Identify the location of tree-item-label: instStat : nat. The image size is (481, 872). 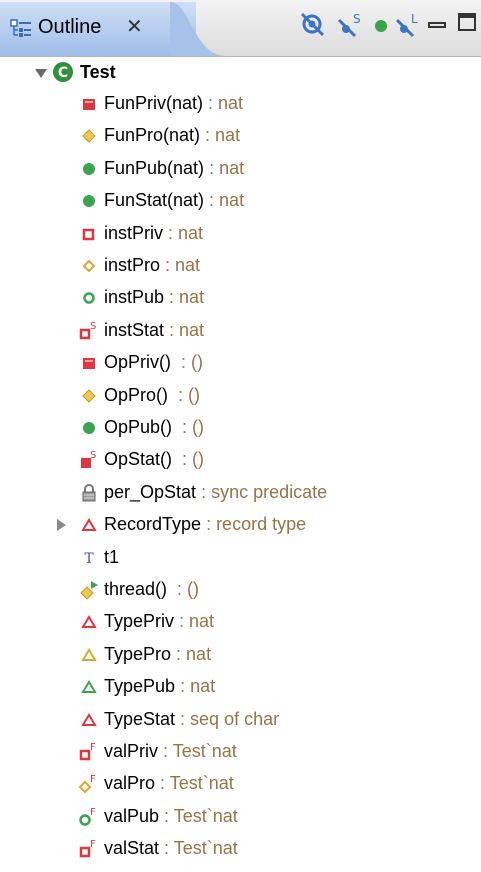
(154, 330).